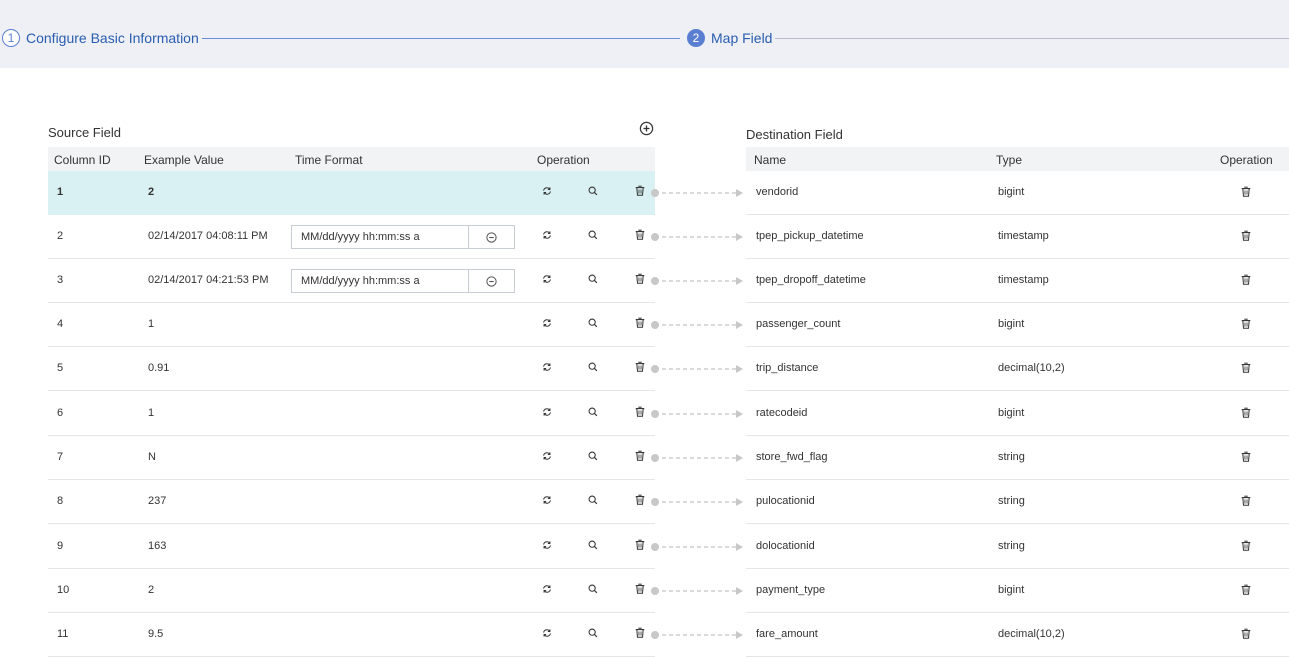  I want to click on source-row: 11 9.5, so click(351, 635).